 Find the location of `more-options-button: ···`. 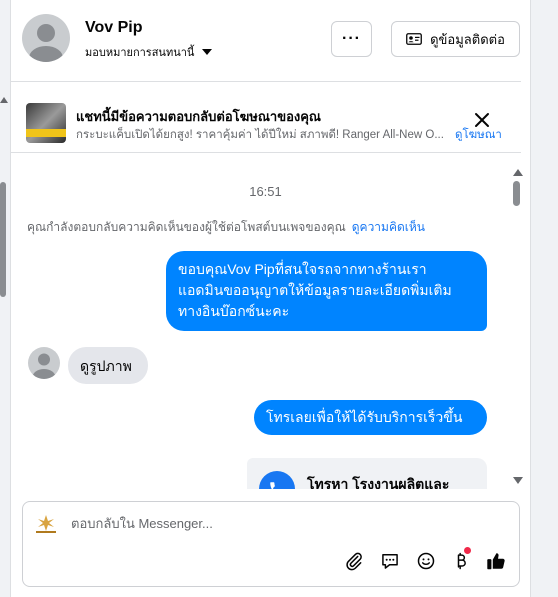

more-options-button: ··· is located at coordinates (351, 39).